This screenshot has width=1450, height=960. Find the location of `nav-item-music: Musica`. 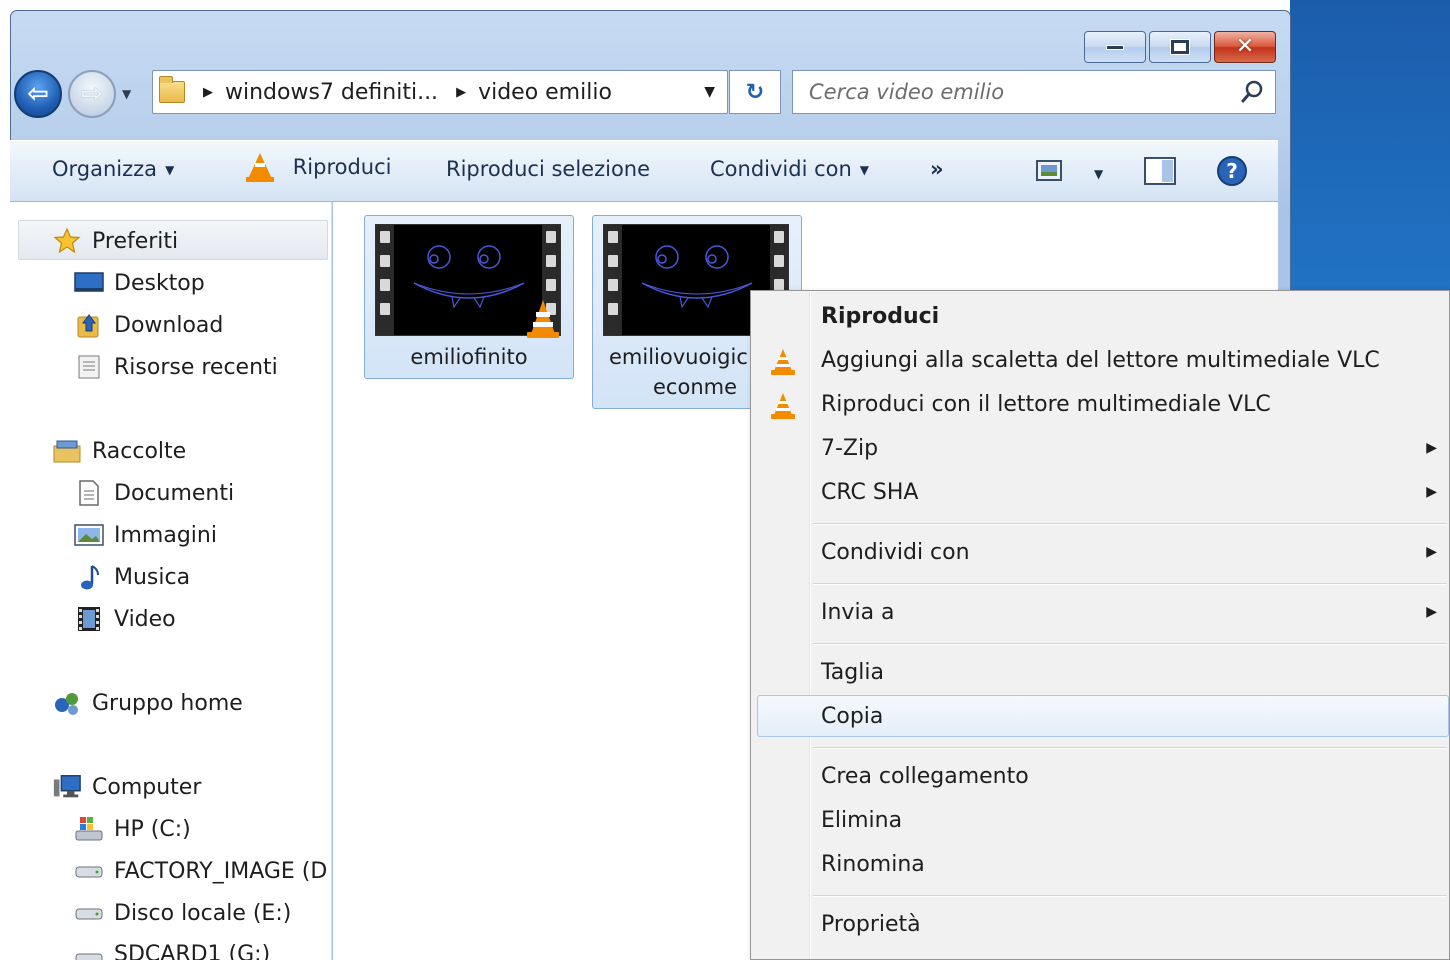

nav-item-music: Musica is located at coordinates (132, 577).